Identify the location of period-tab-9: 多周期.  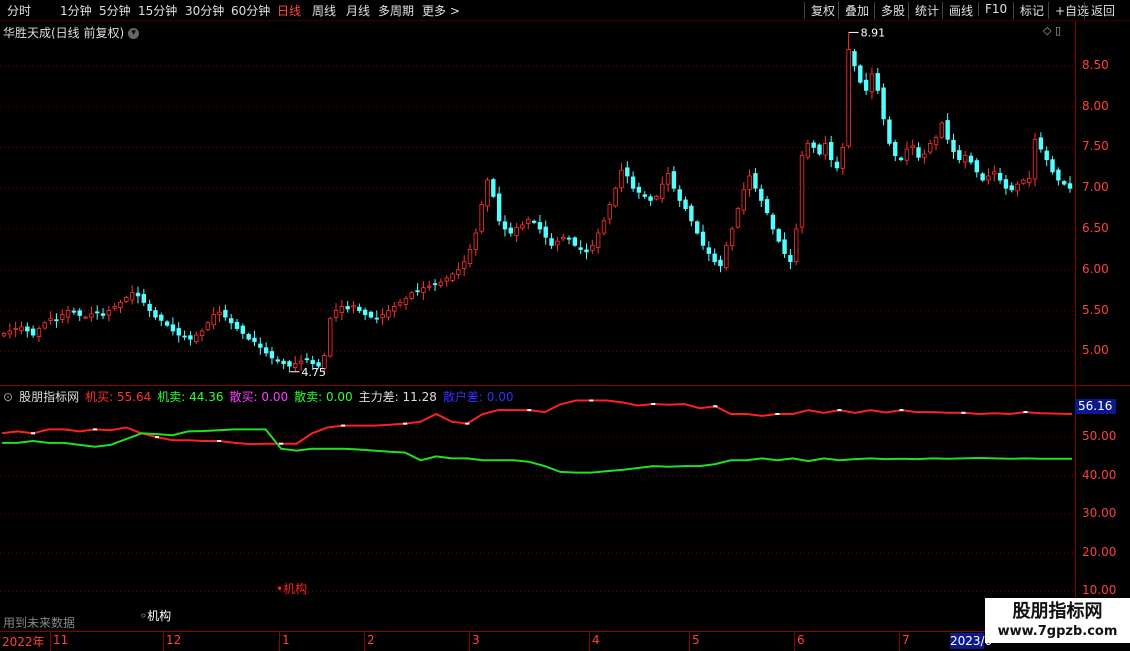
(396, 10).